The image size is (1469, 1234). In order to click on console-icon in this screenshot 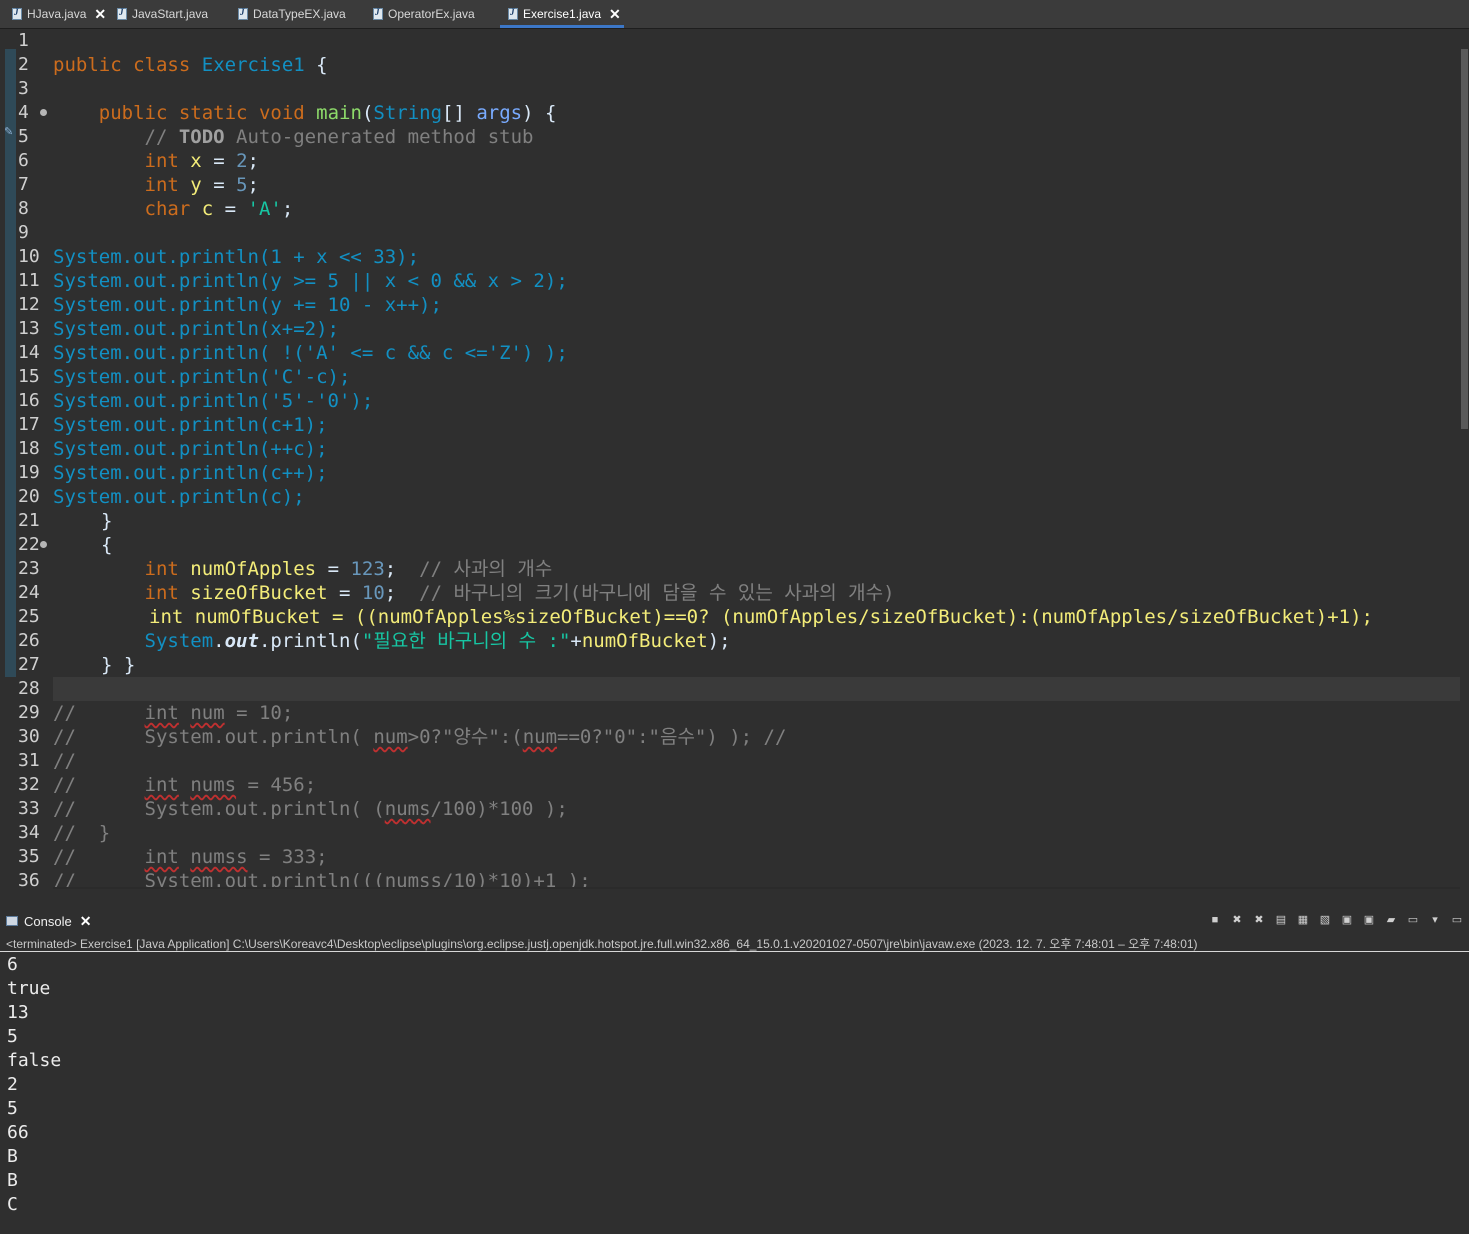, I will do `click(12, 921)`.